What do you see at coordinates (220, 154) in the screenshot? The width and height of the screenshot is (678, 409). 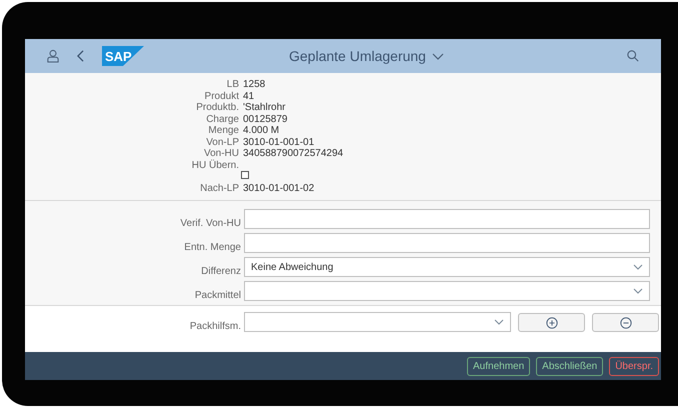 I see `field-label: Von-HU` at bounding box center [220, 154].